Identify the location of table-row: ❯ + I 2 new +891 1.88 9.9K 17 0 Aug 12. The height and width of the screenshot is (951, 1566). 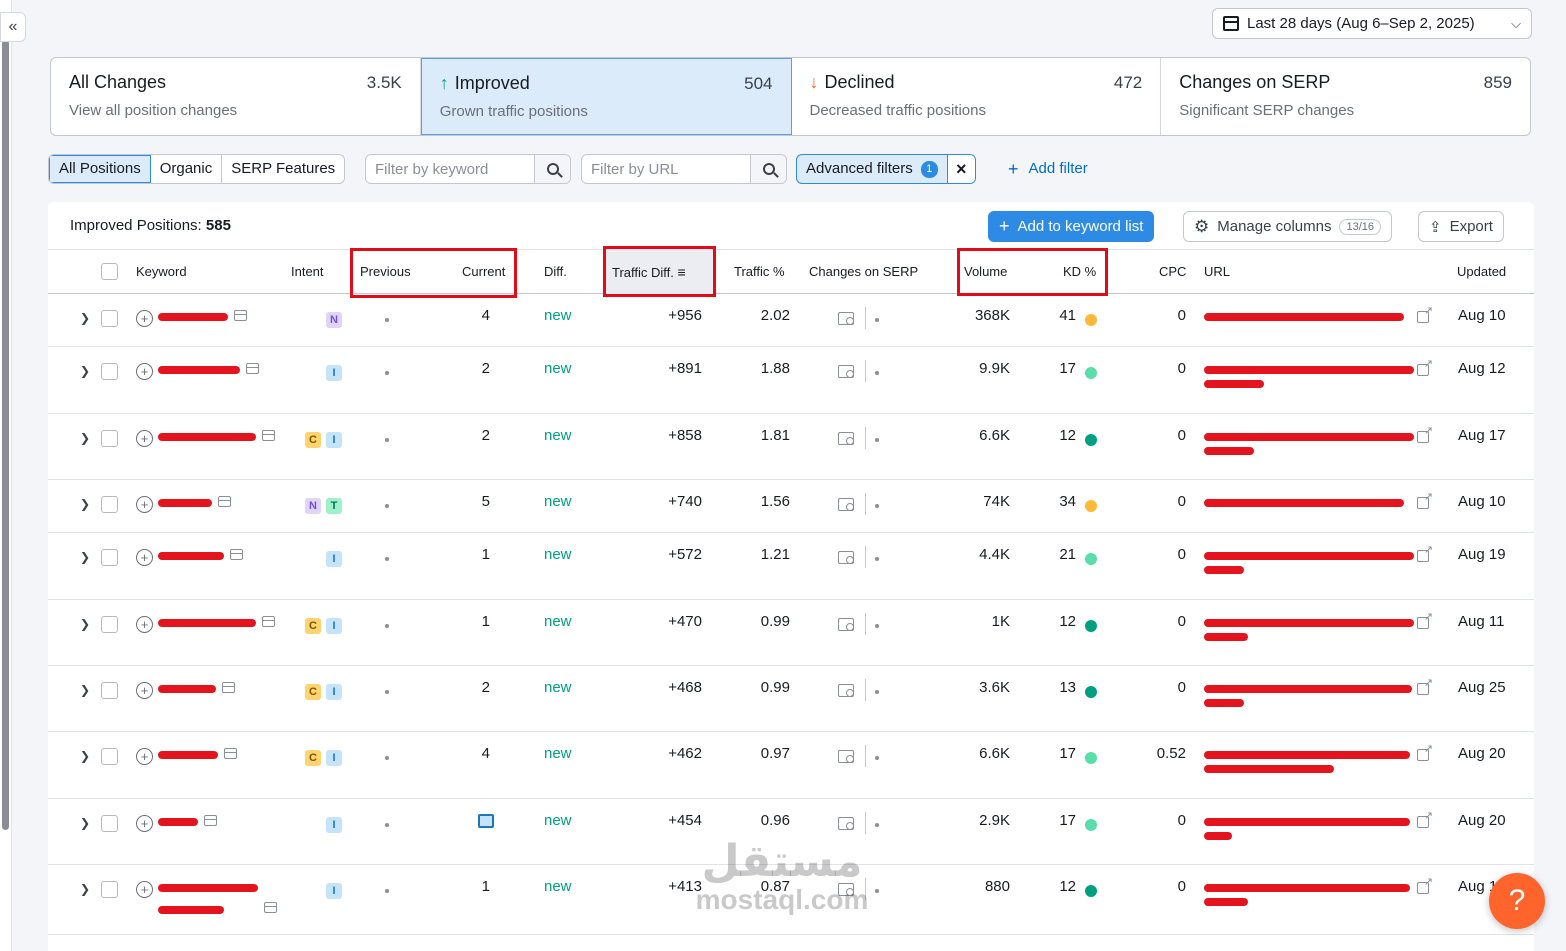
(791, 380).